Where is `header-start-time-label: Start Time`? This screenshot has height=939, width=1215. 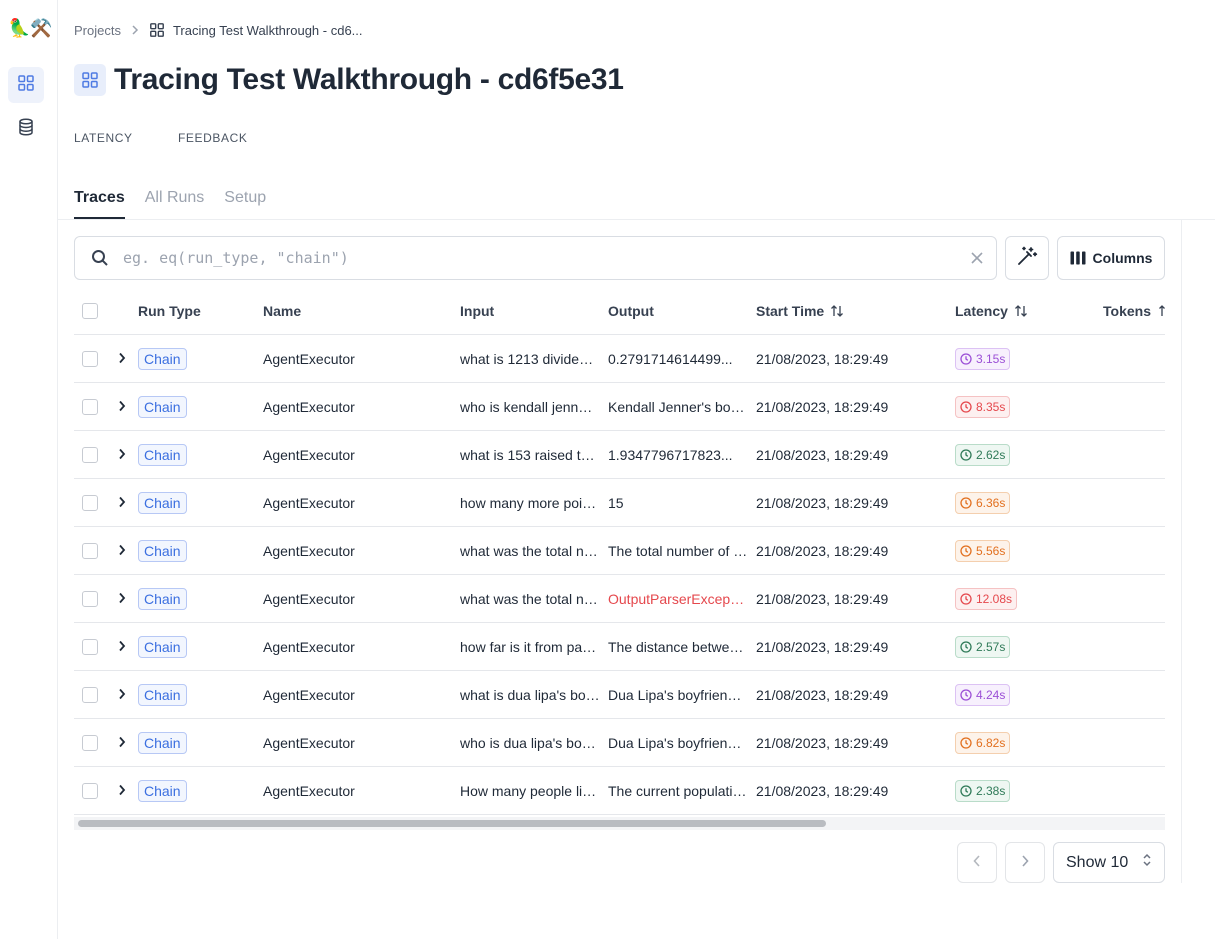
header-start-time-label: Start Time is located at coordinates (790, 311).